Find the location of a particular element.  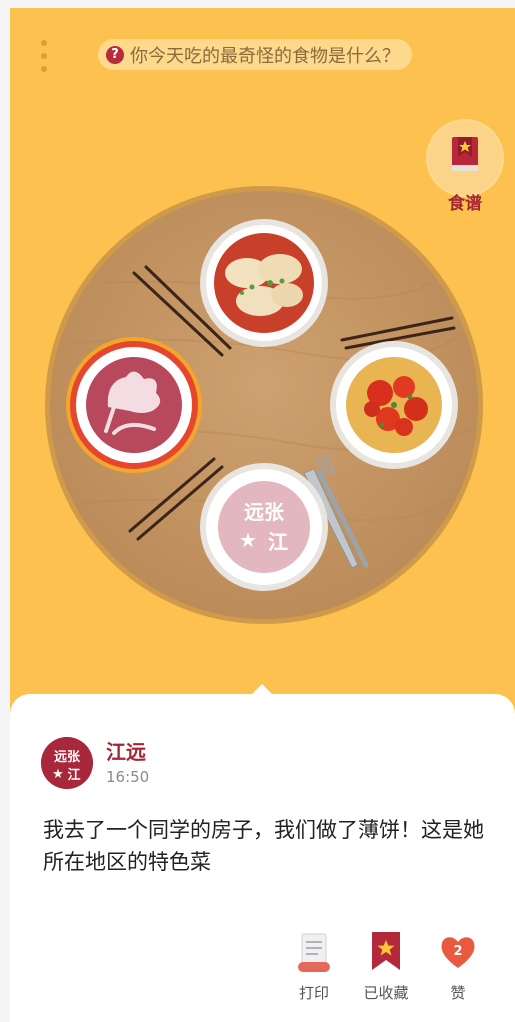

print-icon is located at coordinates (314, 952).